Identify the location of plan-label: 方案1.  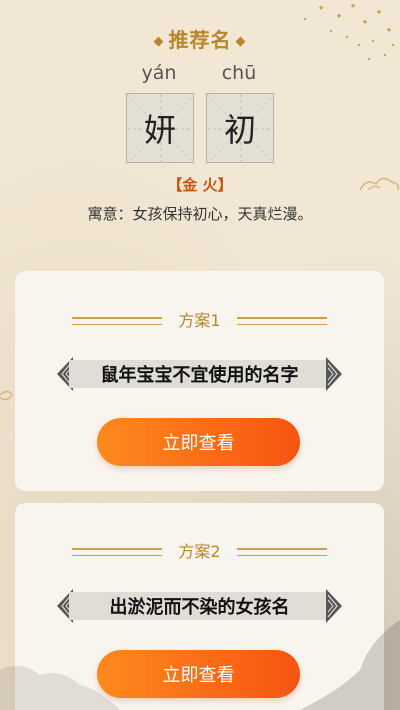
(199, 320).